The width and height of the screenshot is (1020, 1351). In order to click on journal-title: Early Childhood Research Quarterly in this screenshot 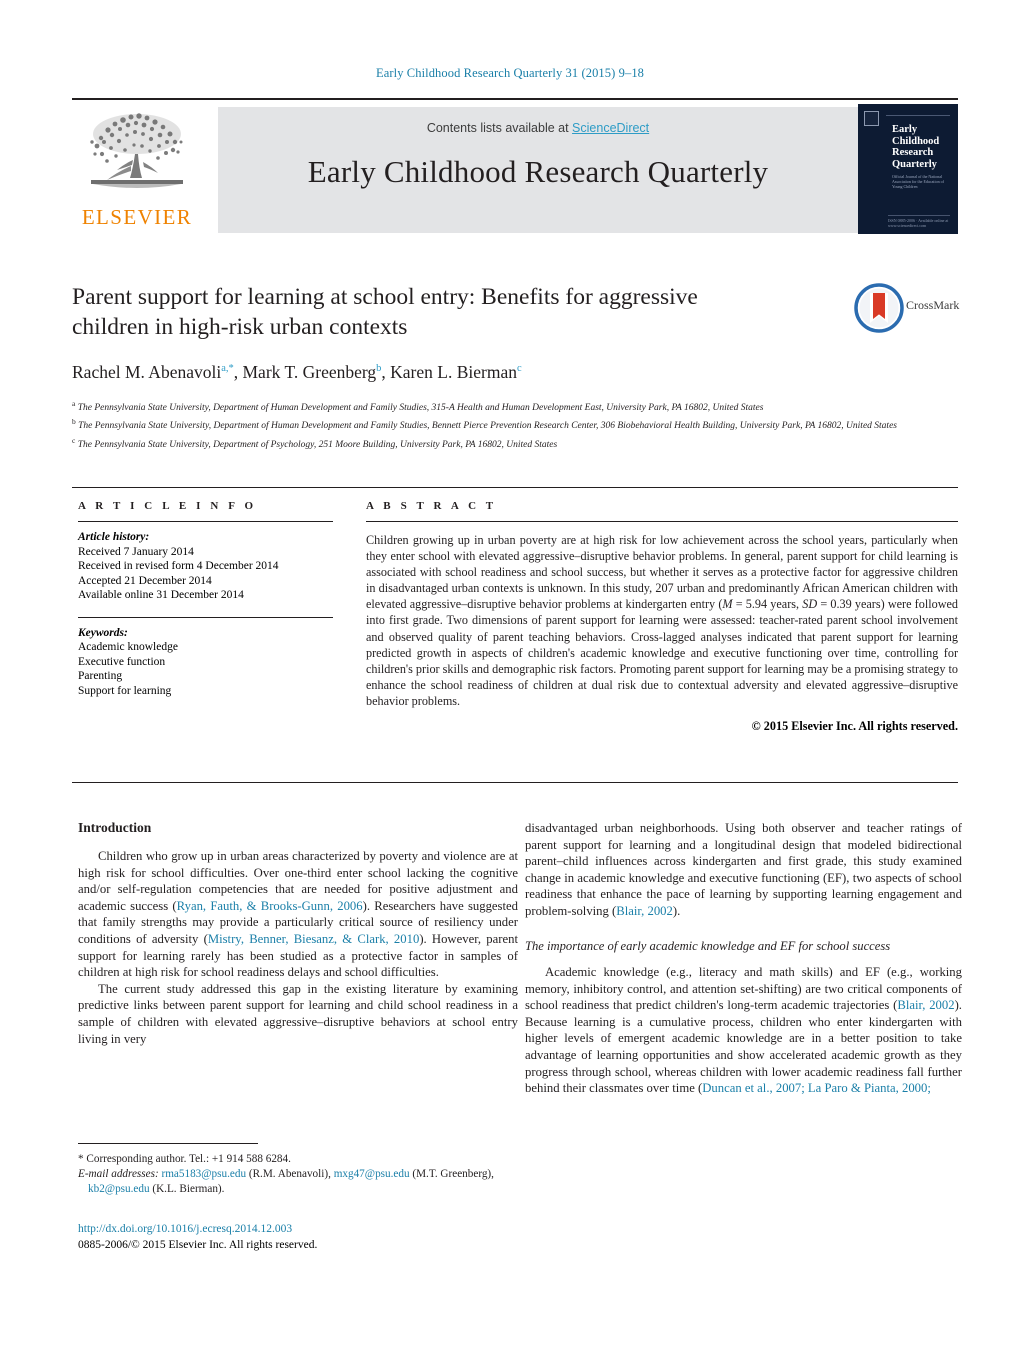, I will do `click(538, 171)`.